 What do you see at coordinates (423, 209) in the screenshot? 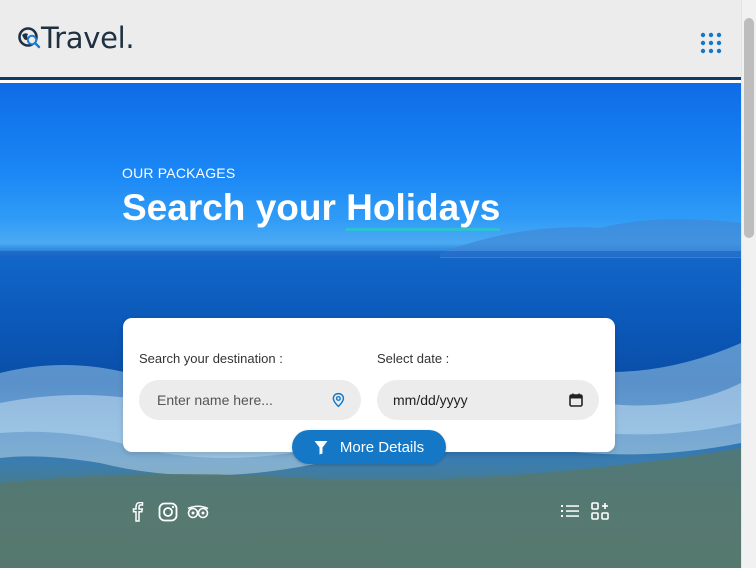
I see `title-accent: Holidays` at bounding box center [423, 209].